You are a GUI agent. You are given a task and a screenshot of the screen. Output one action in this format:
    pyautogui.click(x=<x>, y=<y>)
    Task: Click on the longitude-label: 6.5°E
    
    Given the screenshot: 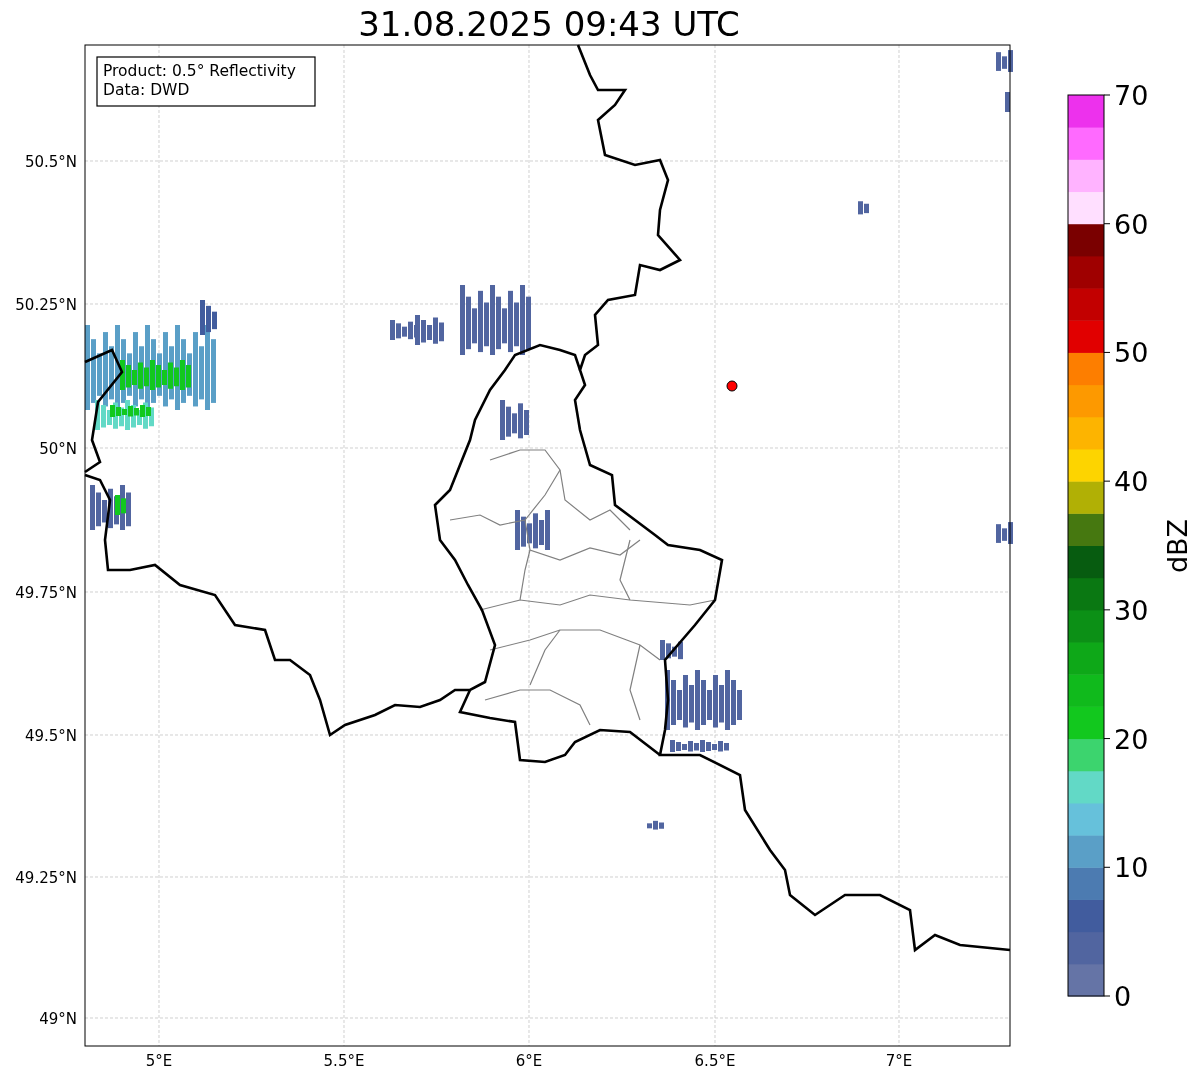 What is the action you would take?
    pyautogui.click(x=715, y=1061)
    